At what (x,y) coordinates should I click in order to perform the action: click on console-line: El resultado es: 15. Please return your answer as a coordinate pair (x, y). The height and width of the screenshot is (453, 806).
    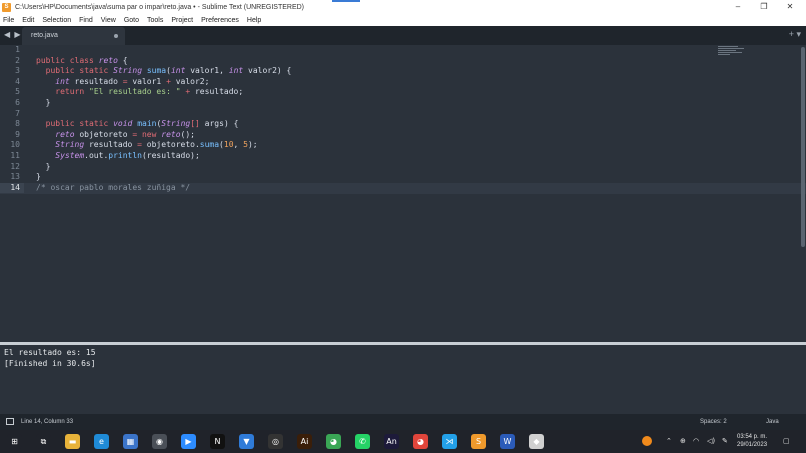
    Looking at the image, I should click on (50, 352).